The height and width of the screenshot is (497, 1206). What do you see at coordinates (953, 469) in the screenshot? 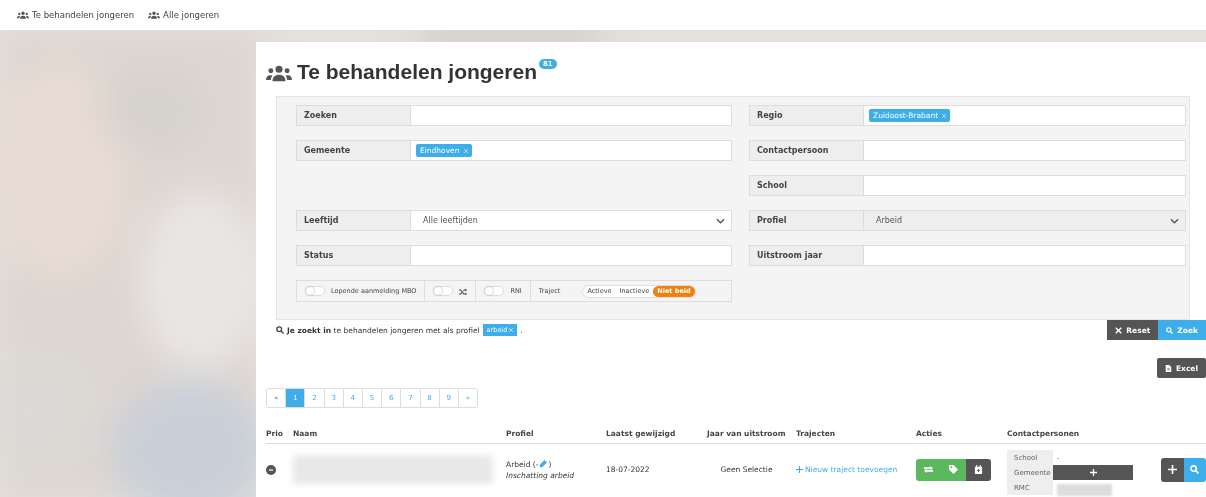
I see `tag-icon` at bounding box center [953, 469].